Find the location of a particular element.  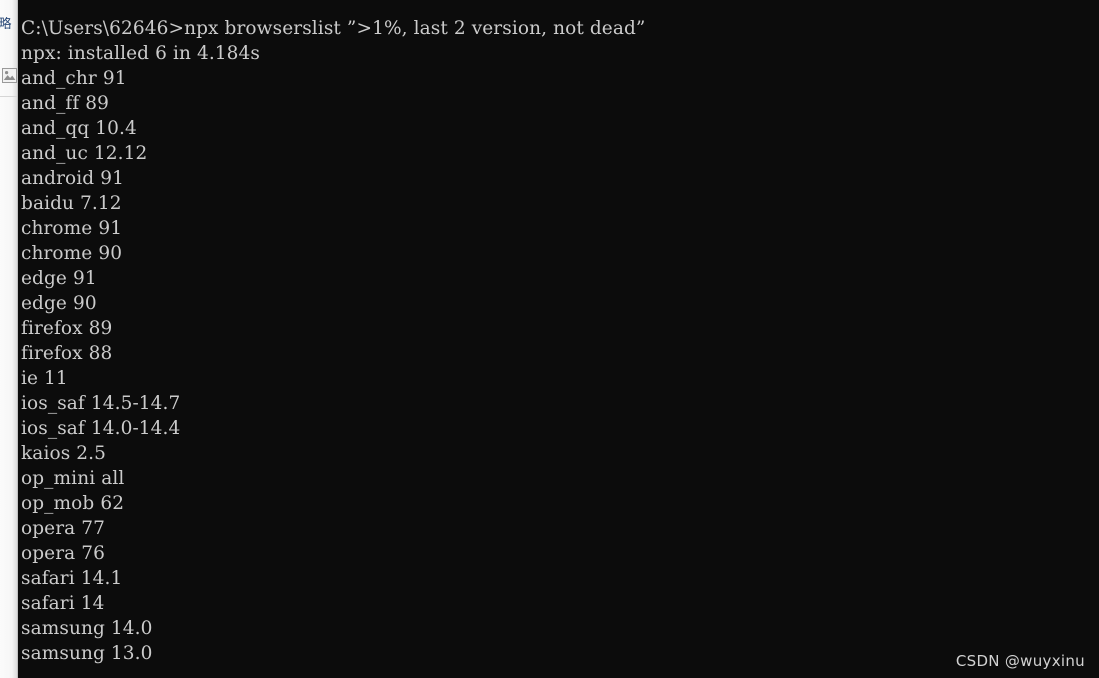

left-clipped-panel: 百略 is located at coordinates (9, 339).